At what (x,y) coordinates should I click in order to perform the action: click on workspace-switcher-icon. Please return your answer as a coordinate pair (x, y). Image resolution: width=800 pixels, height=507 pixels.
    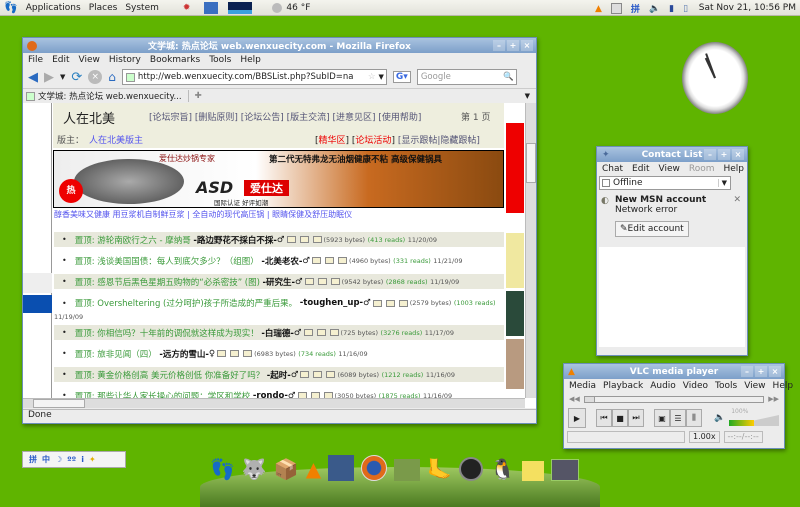
    Looking at the image, I should click on (564, 470).